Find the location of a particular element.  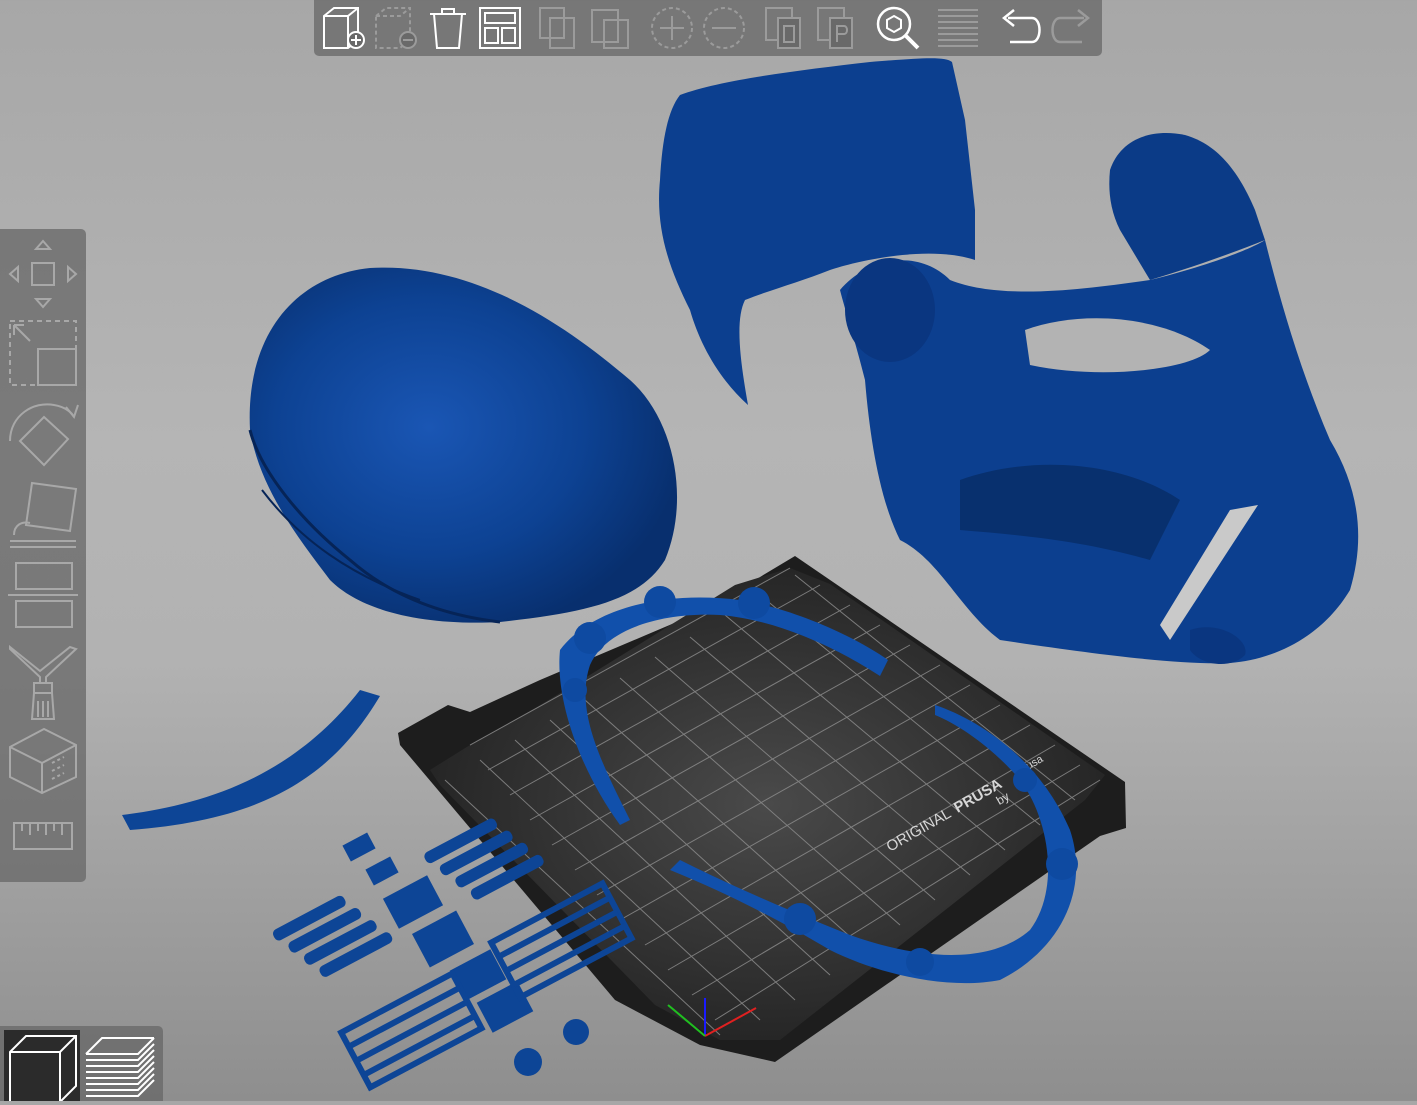

variable-layer-cube-icon is located at coordinates (43, 761).